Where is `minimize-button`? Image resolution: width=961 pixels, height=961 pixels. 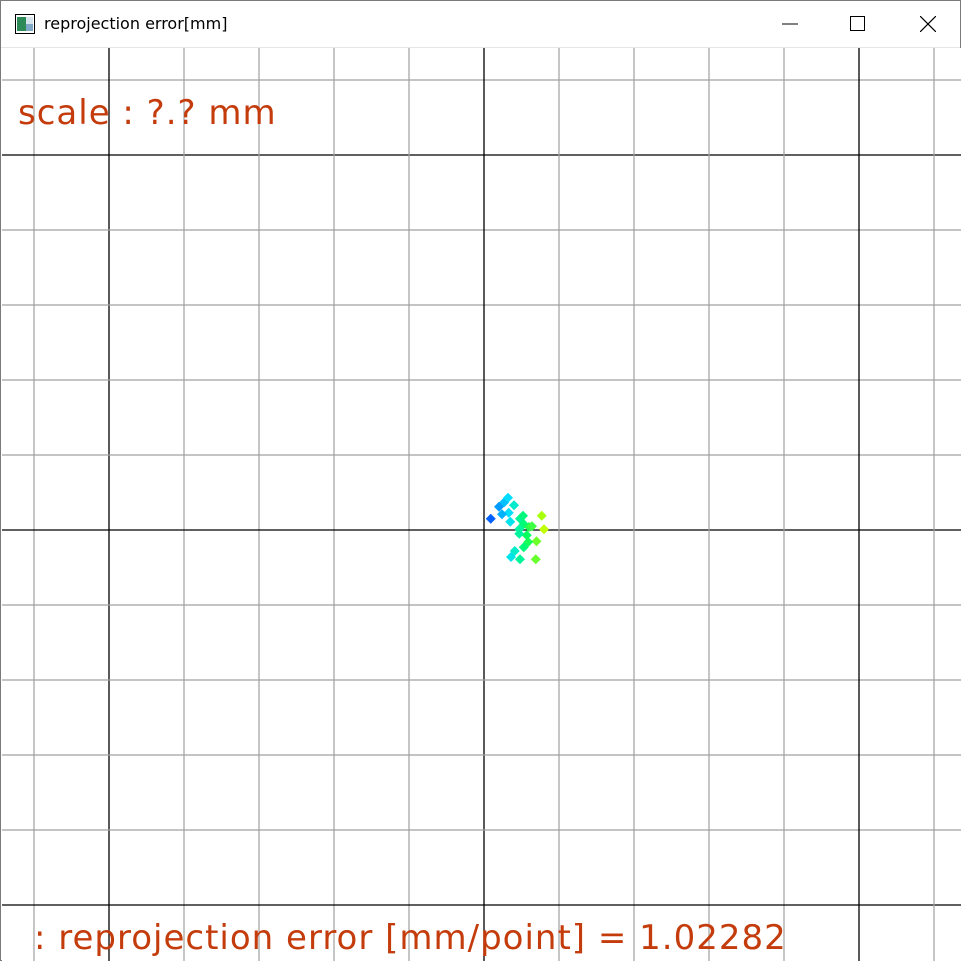 minimize-button is located at coordinates (790, 24).